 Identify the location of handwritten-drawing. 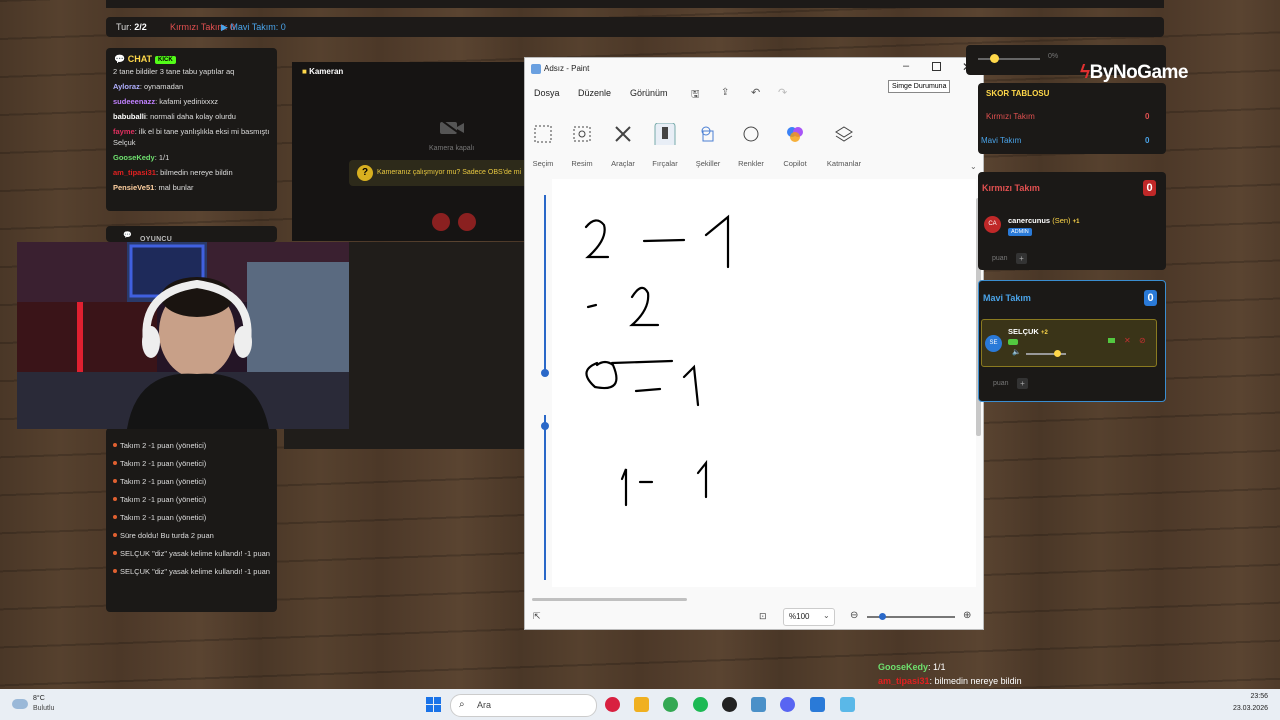
(657, 360).